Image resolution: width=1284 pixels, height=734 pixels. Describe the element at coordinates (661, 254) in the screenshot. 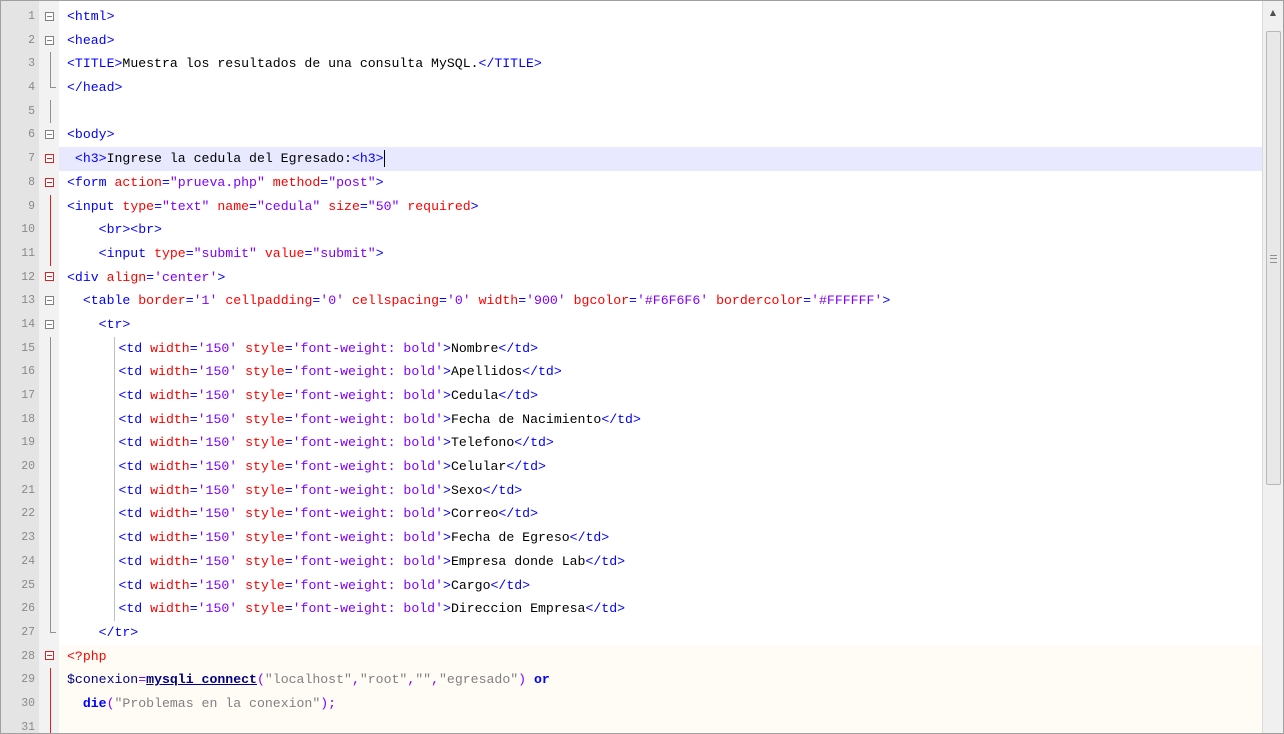

I see `code-area: <input type="submit" value="submit">` at that location.